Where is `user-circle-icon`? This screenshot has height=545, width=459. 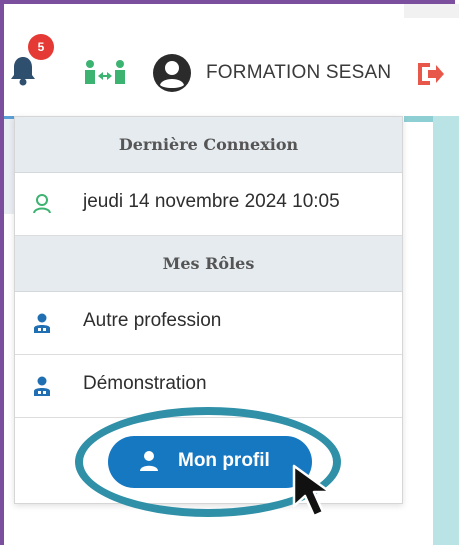 user-circle-icon is located at coordinates (172, 73).